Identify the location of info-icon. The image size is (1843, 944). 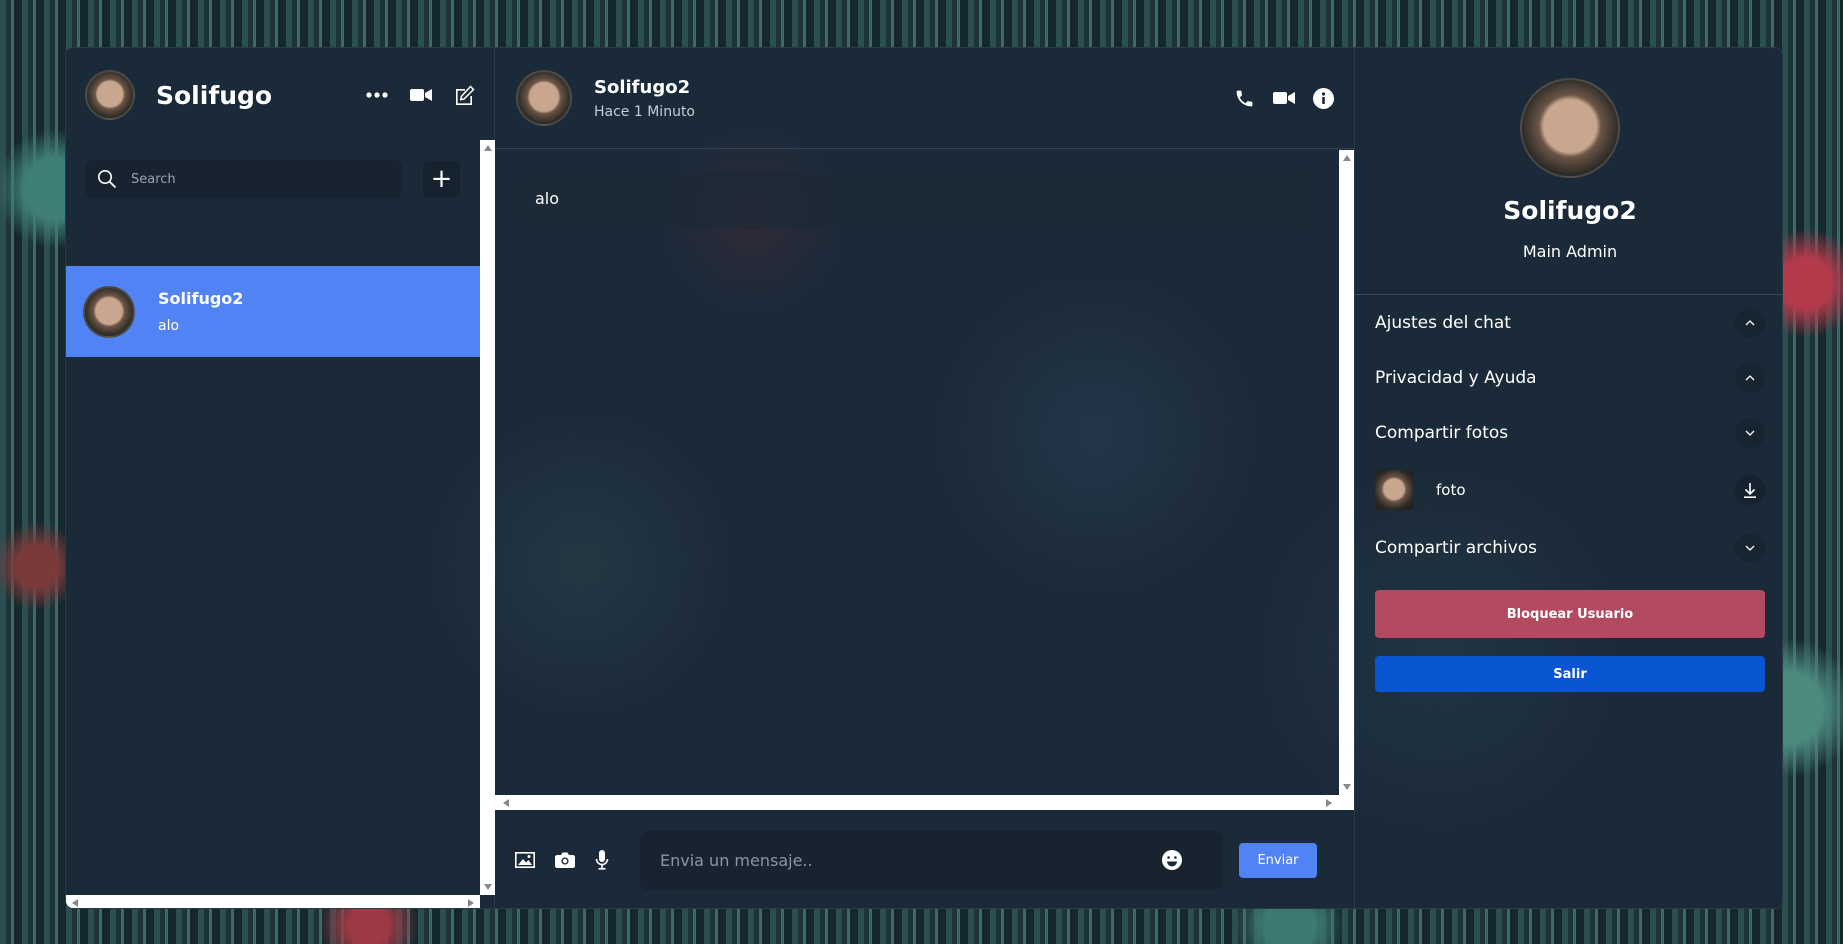
(1323, 98).